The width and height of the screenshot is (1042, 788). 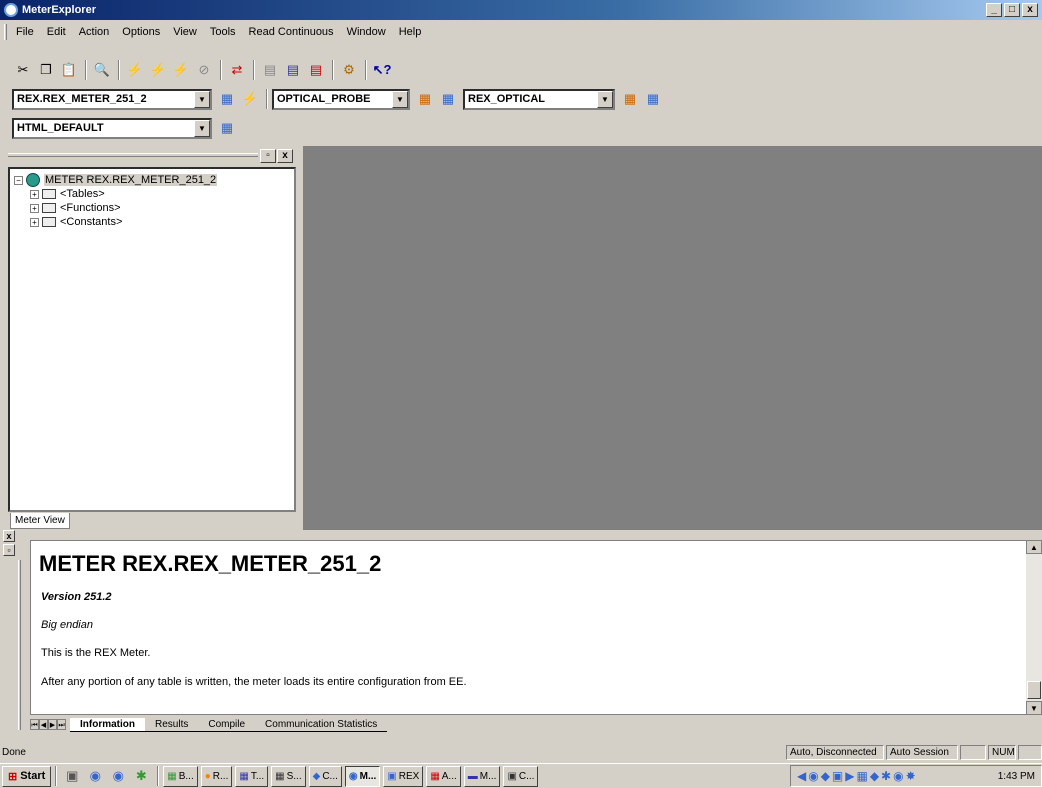 I want to click on menu-window: Window, so click(x=366, y=32).